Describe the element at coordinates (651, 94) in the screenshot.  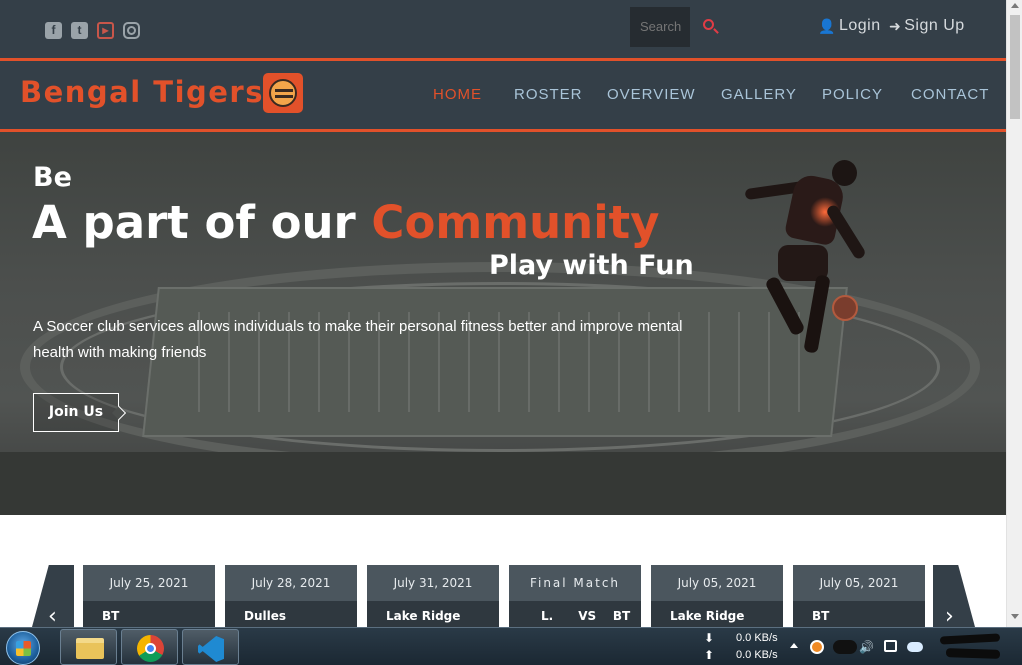
I see `nav-overview: OVERVIEW` at that location.